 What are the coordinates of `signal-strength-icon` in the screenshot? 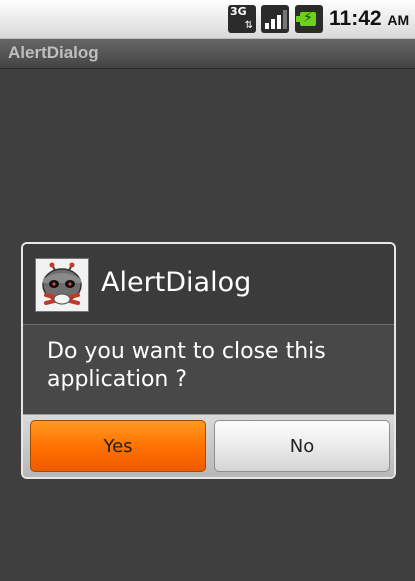 It's located at (275, 19).